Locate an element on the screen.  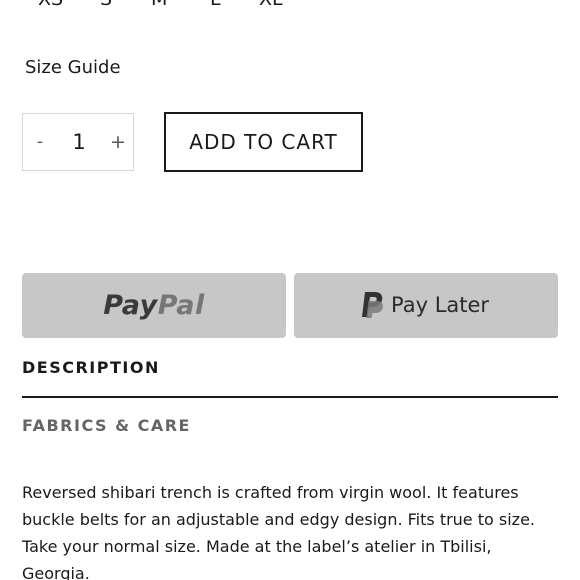
add-to-cart-button: ADD TO CART is located at coordinates (263, 142).